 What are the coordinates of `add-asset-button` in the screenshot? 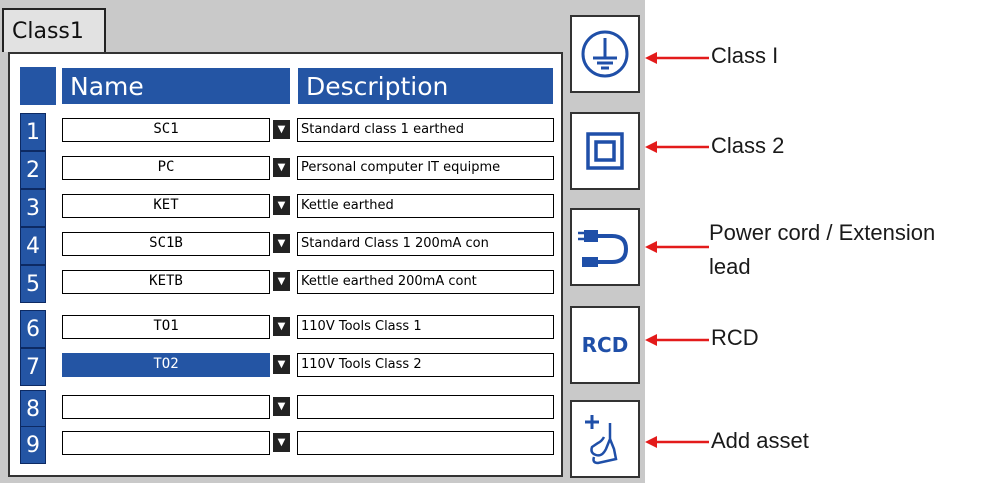 It's located at (605, 439).